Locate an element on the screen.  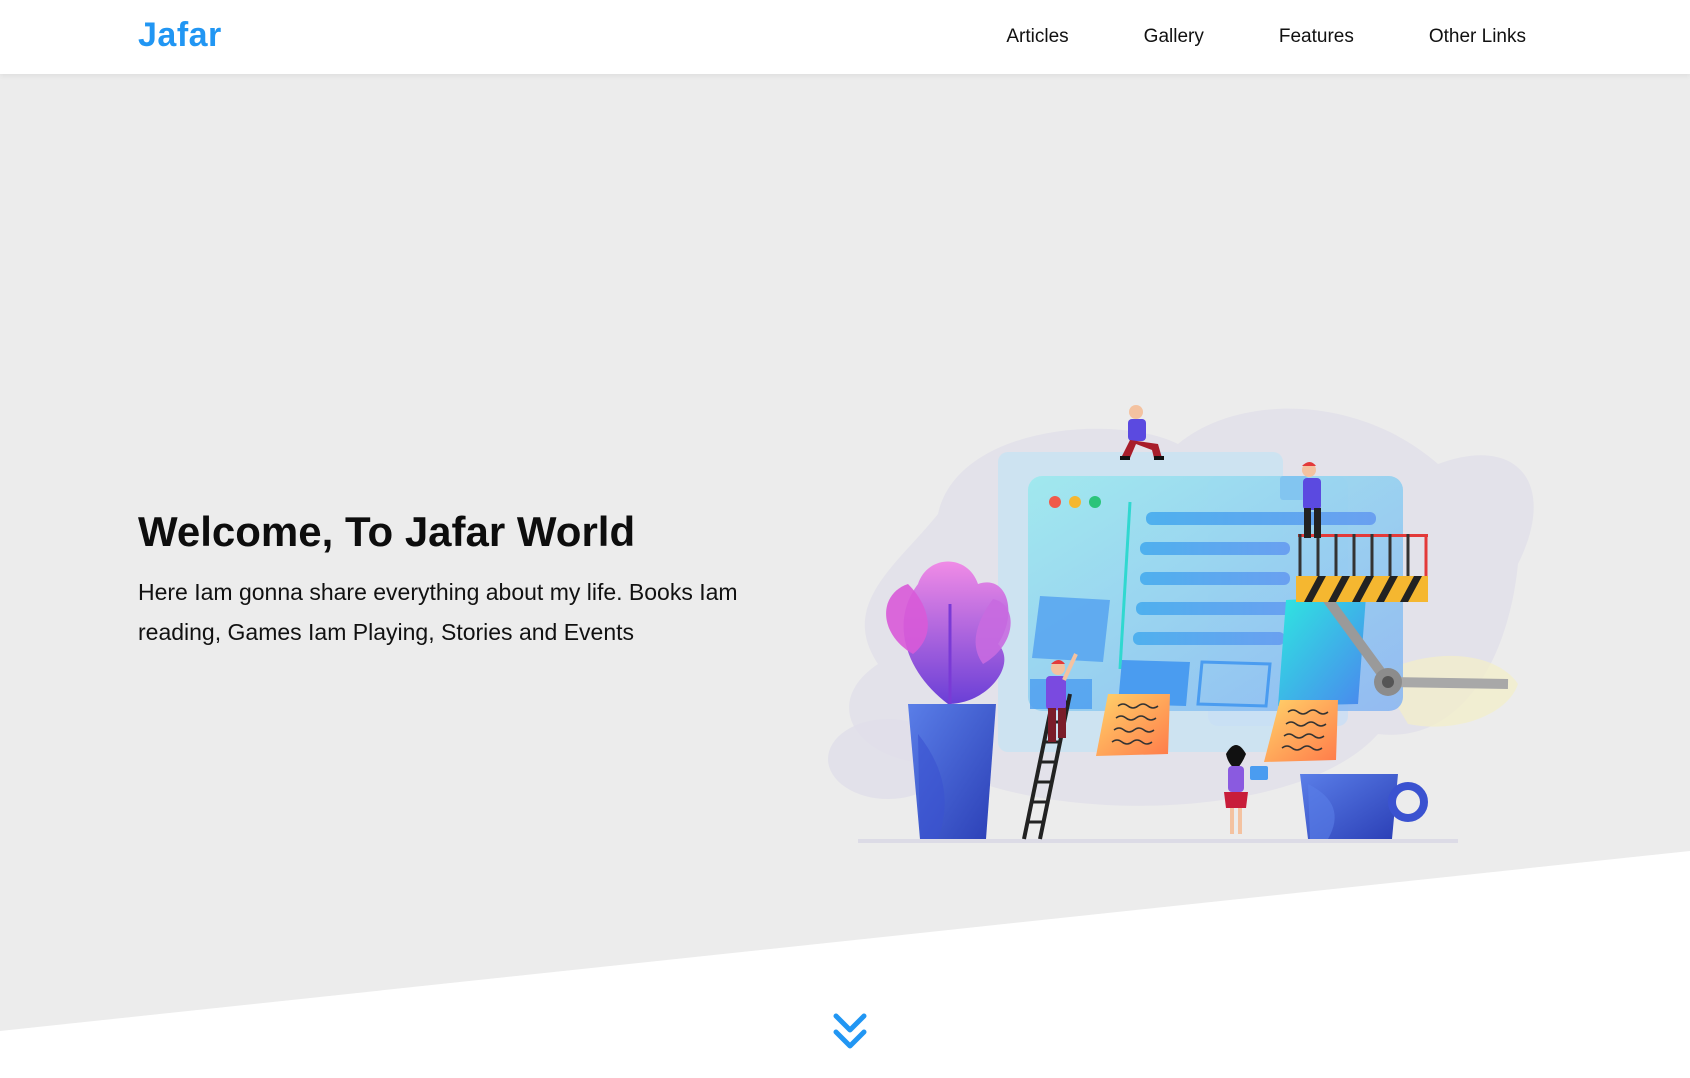
site-logo: Jafar is located at coordinates (180, 35).